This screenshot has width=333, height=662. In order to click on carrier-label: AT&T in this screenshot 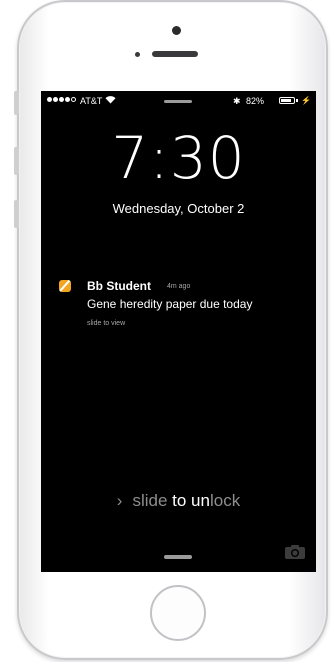, I will do `click(91, 101)`.